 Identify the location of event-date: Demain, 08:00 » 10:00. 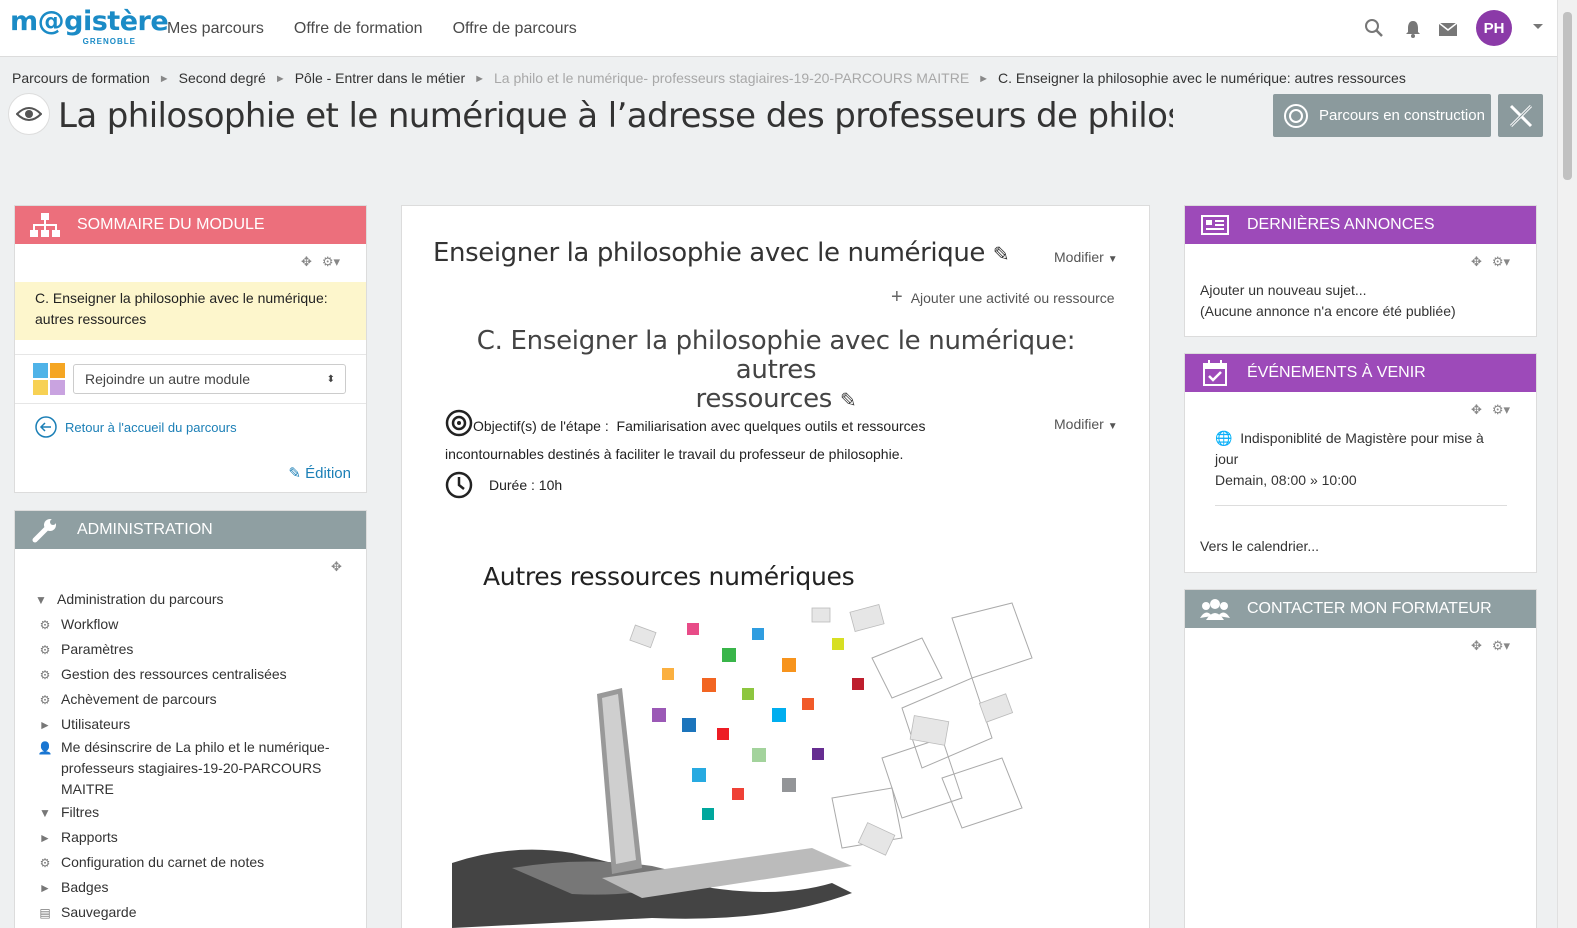
(1286, 480).